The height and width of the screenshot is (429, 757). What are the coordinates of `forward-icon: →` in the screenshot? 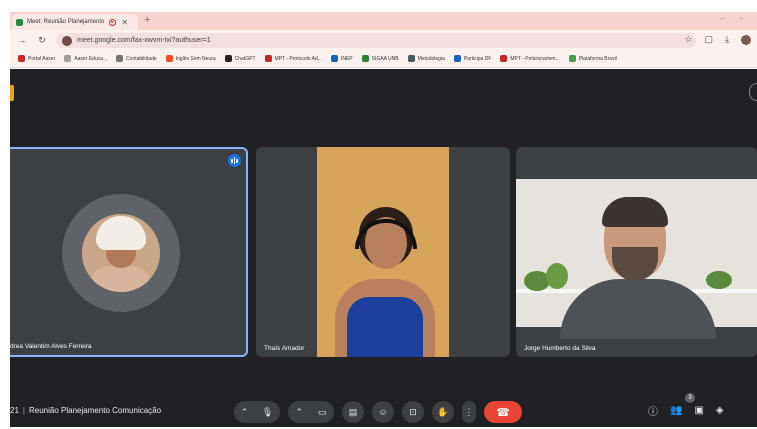 It's located at (22, 40).